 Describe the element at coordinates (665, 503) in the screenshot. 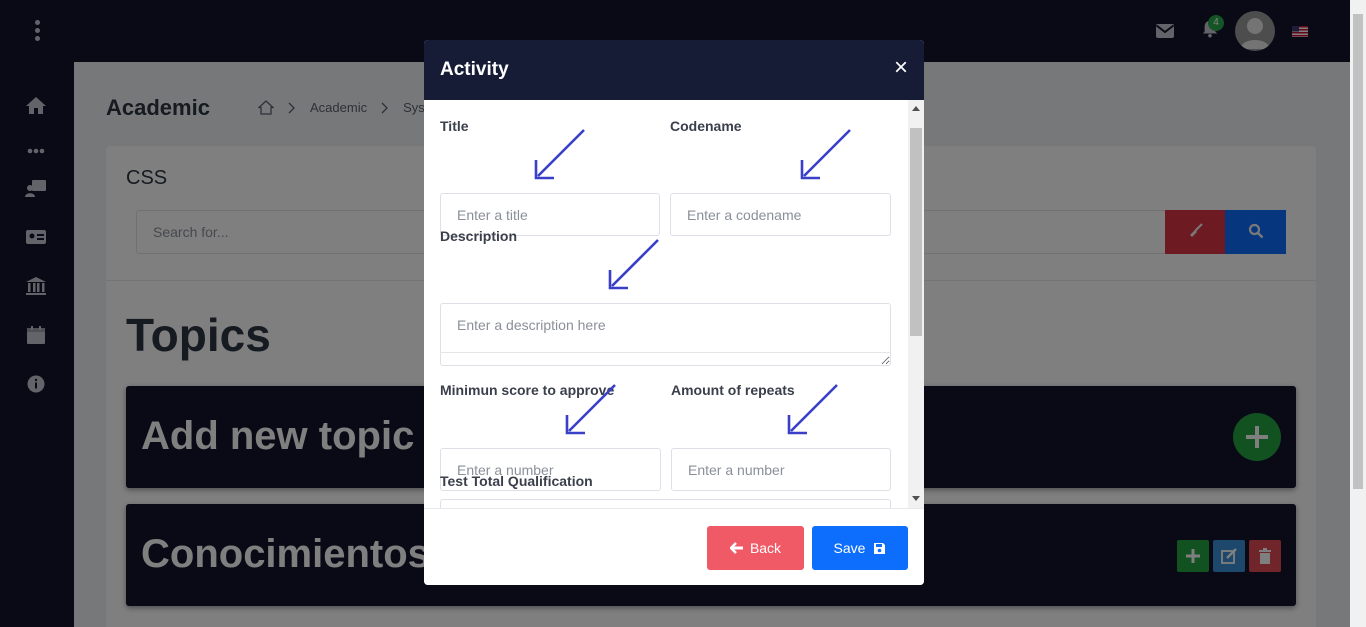

I see `test-total-field` at that location.